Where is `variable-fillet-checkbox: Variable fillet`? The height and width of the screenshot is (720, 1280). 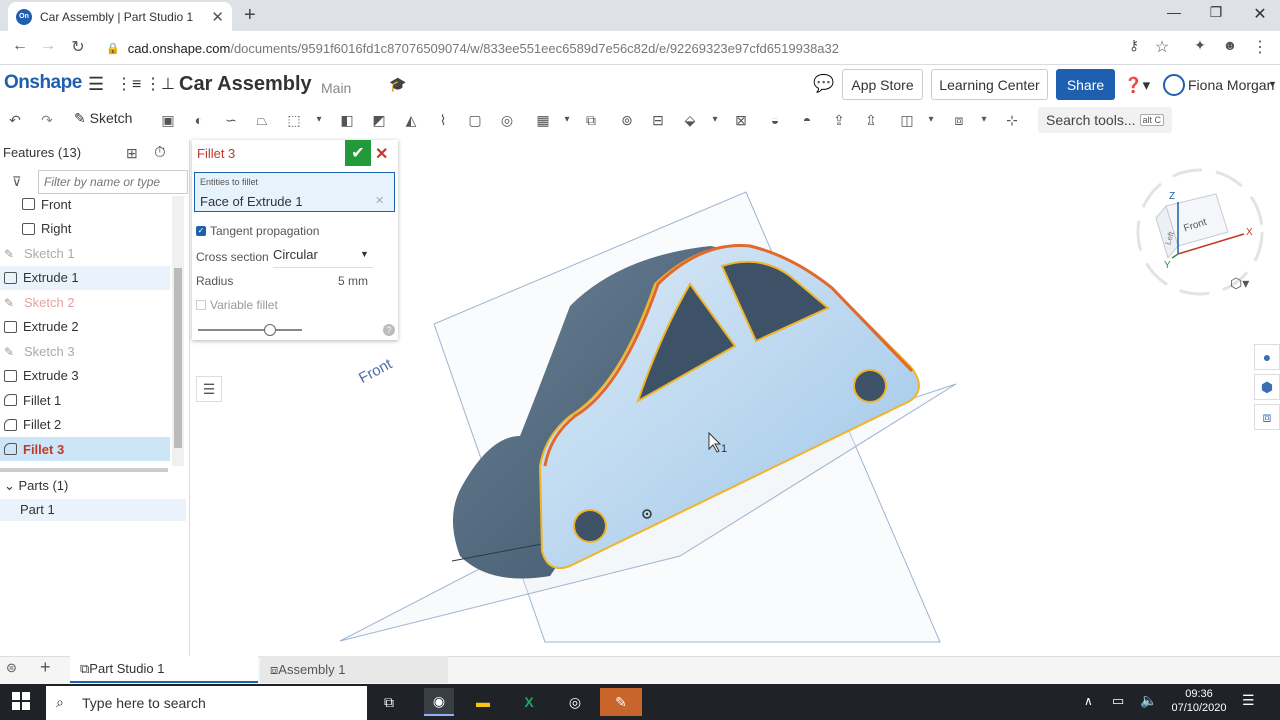
variable-fillet-checkbox: Variable fillet is located at coordinates (237, 305).